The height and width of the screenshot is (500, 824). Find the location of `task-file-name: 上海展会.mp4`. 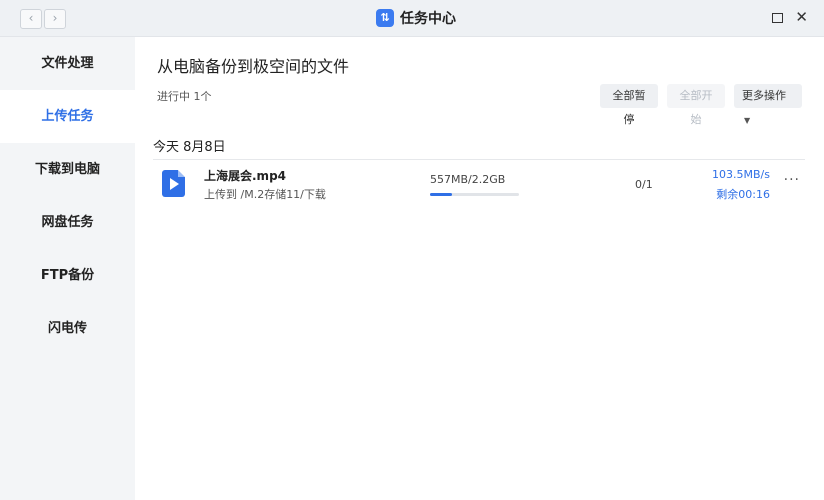

task-file-name: 上海展会.mp4 is located at coordinates (245, 176).